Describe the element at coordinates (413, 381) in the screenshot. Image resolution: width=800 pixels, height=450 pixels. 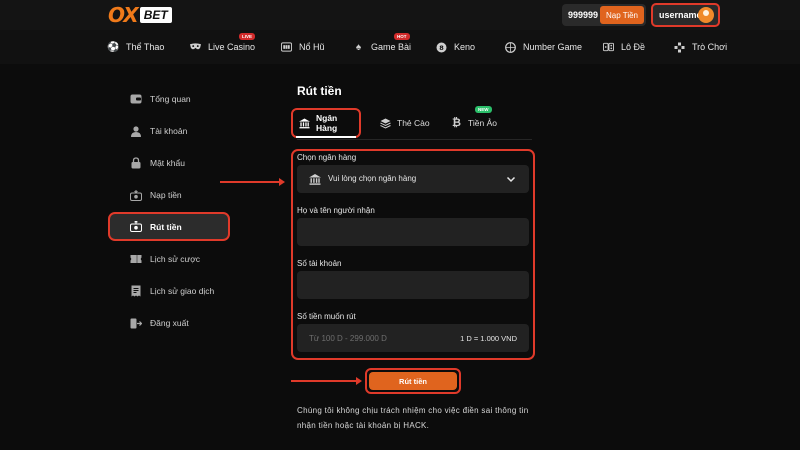
I see `withdraw-submit-button: Rút tiền` at that location.